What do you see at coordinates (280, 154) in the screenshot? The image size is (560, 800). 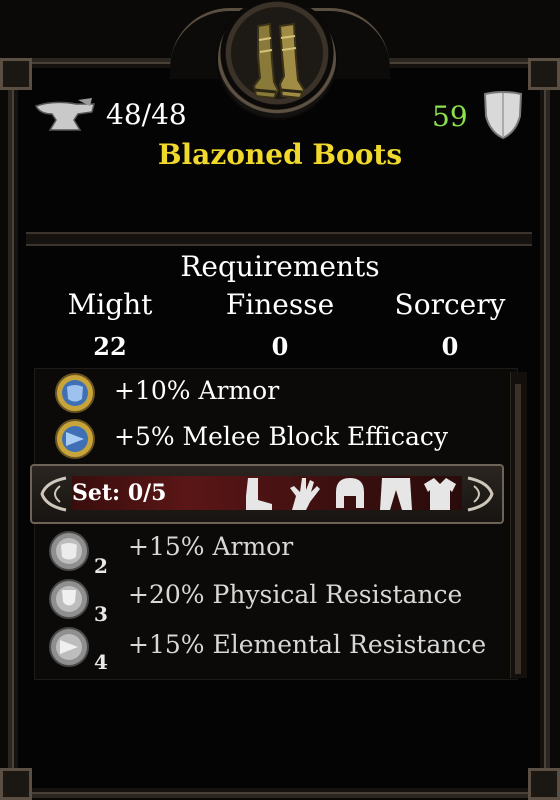 I see `item-name: Blazoned Boots` at bounding box center [280, 154].